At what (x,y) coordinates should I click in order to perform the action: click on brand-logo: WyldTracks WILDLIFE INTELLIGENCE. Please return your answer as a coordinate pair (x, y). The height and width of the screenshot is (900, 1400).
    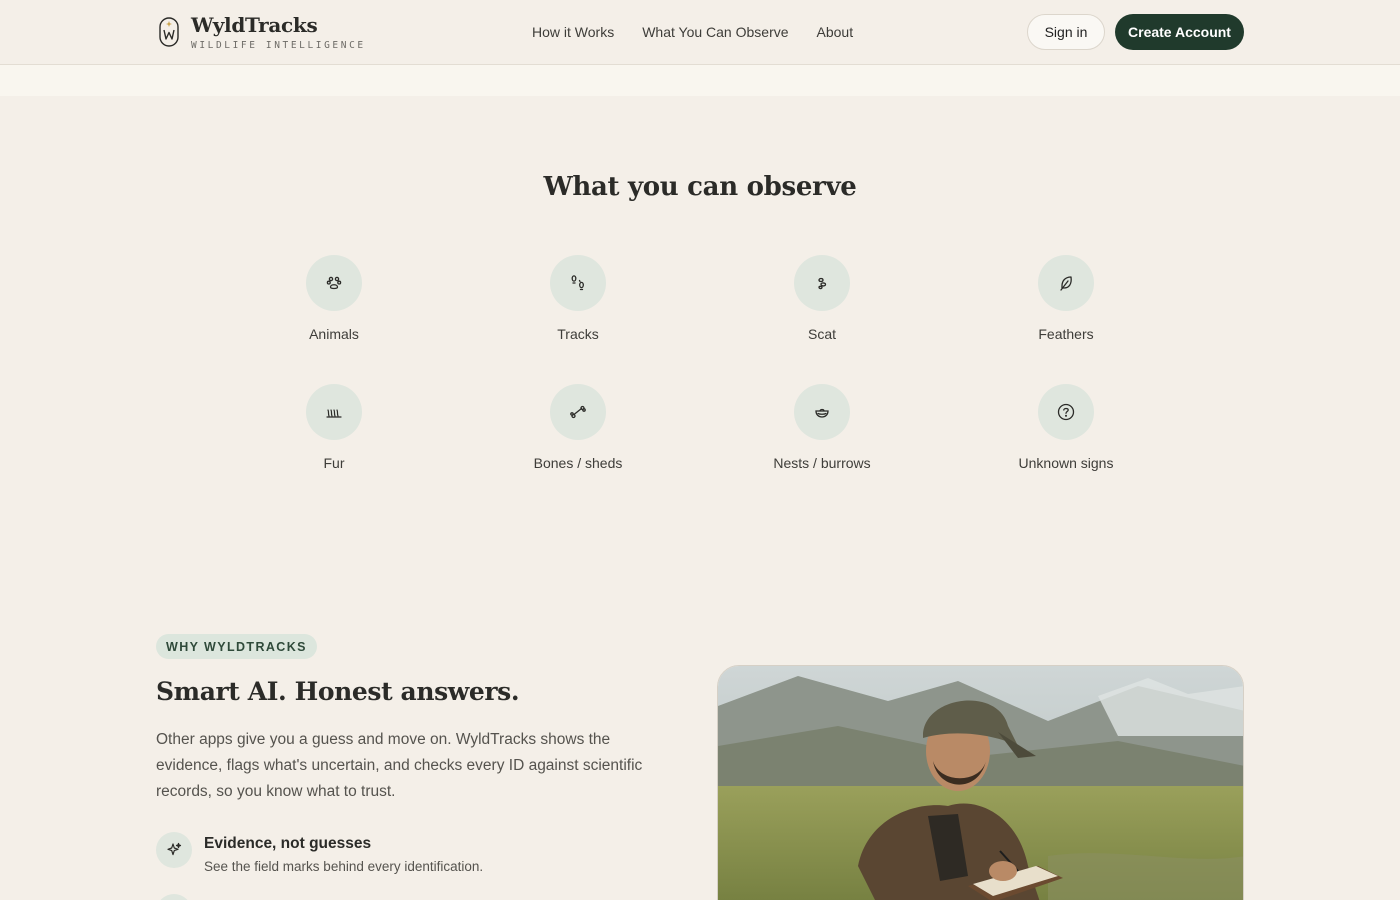
    Looking at the image, I should click on (261, 32).